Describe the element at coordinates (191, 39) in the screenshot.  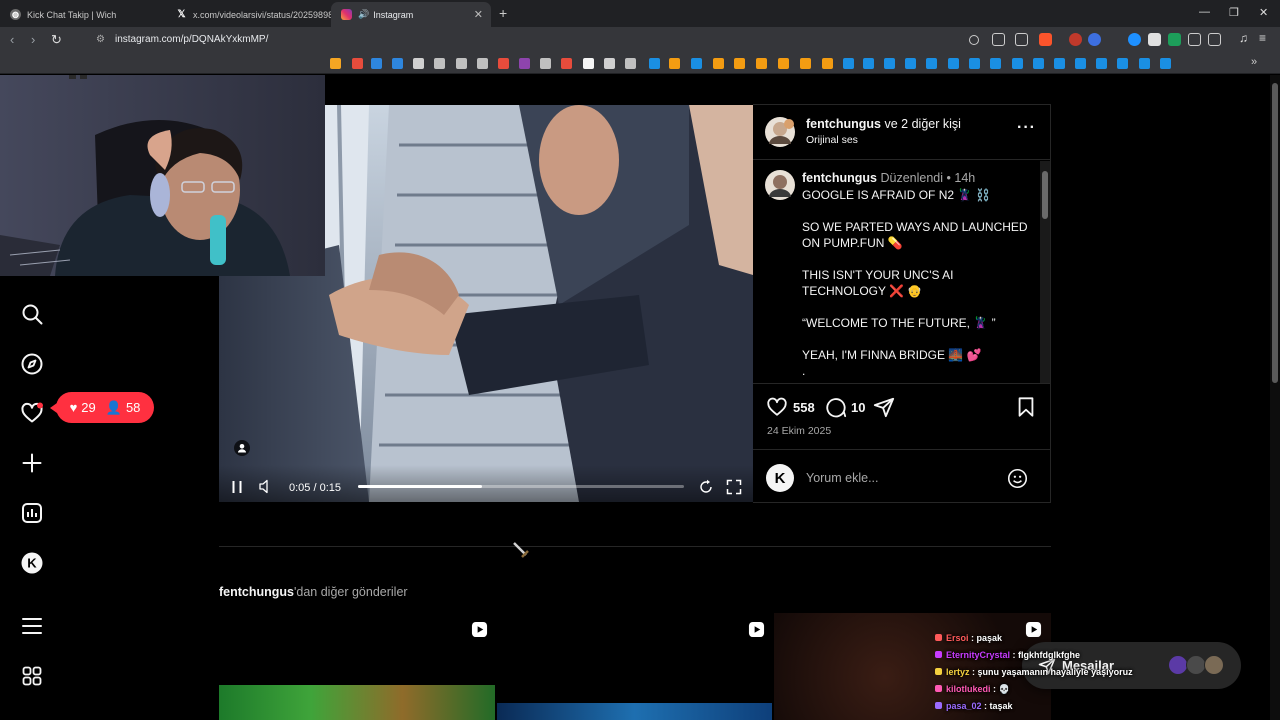
I see `url-field: instagram.com/p/DQNAkYxkmMP/` at that location.